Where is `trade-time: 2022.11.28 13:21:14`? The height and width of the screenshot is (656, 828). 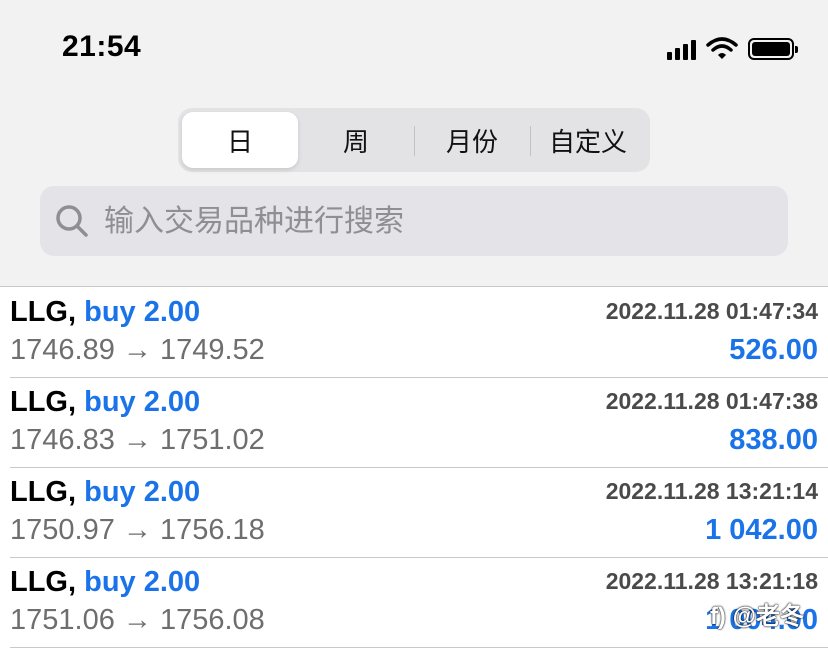 trade-time: 2022.11.28 13:21:14 is located at coordinates (711, 491).